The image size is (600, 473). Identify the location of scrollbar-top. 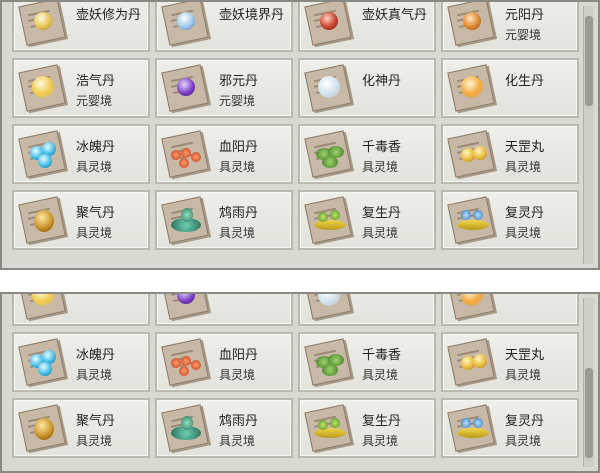
(588, 135).